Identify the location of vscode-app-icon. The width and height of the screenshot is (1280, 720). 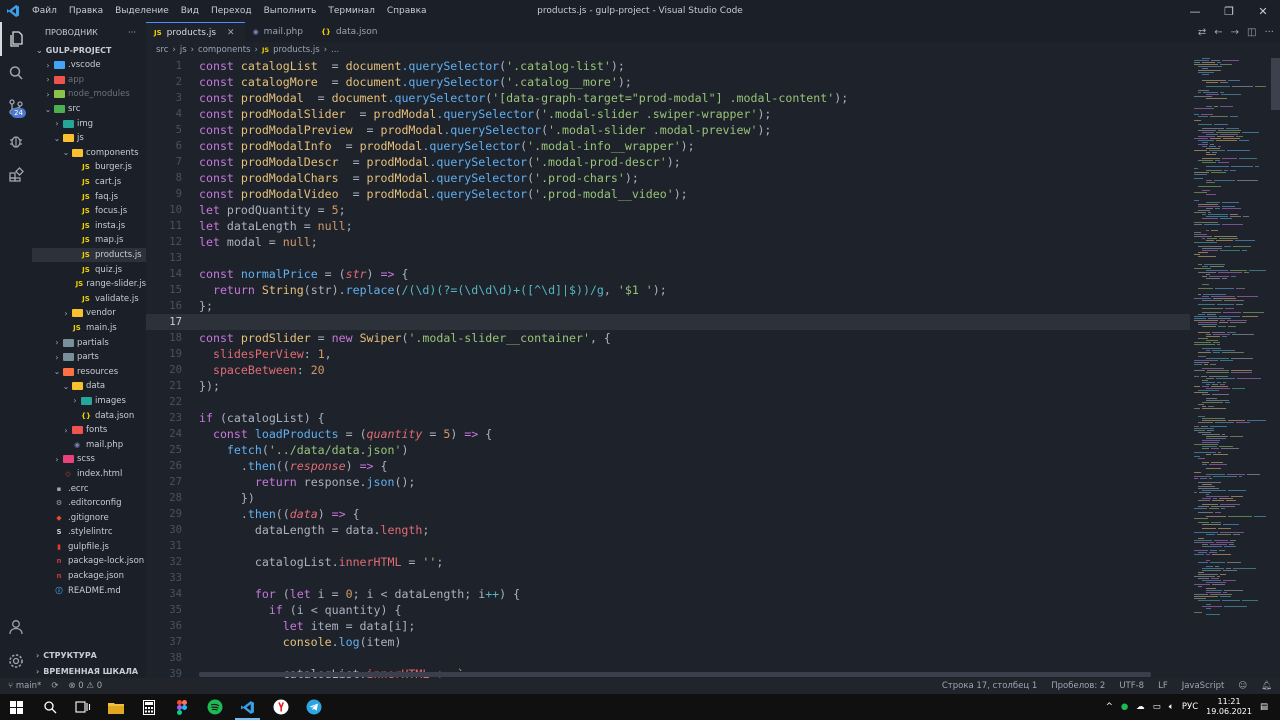
(247, 707).